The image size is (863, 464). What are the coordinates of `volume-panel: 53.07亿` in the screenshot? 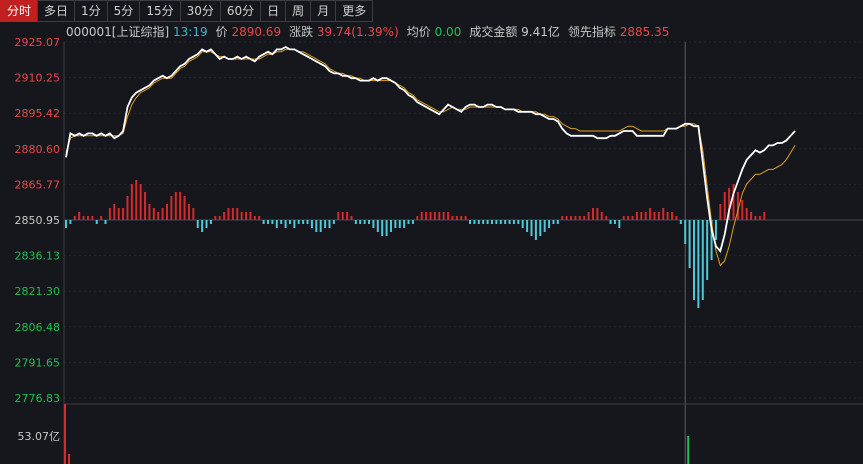 It's located at (354, 434).